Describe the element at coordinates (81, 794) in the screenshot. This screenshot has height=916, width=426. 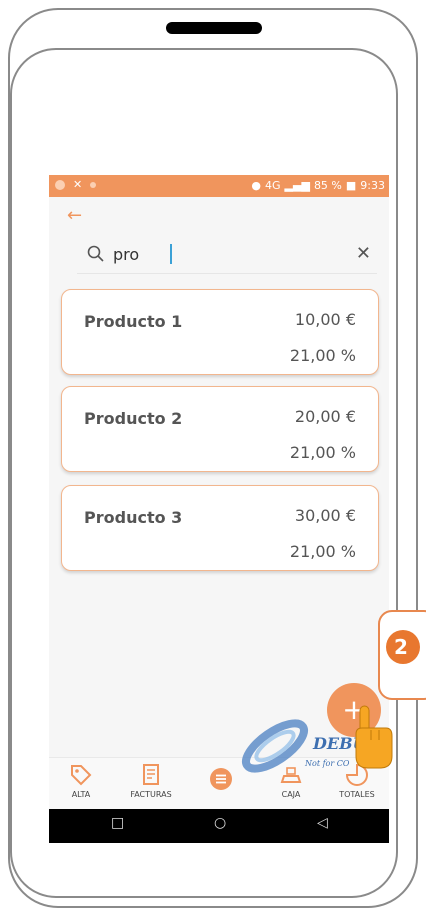
I see `nav-alta-label: ALTA` at that location.